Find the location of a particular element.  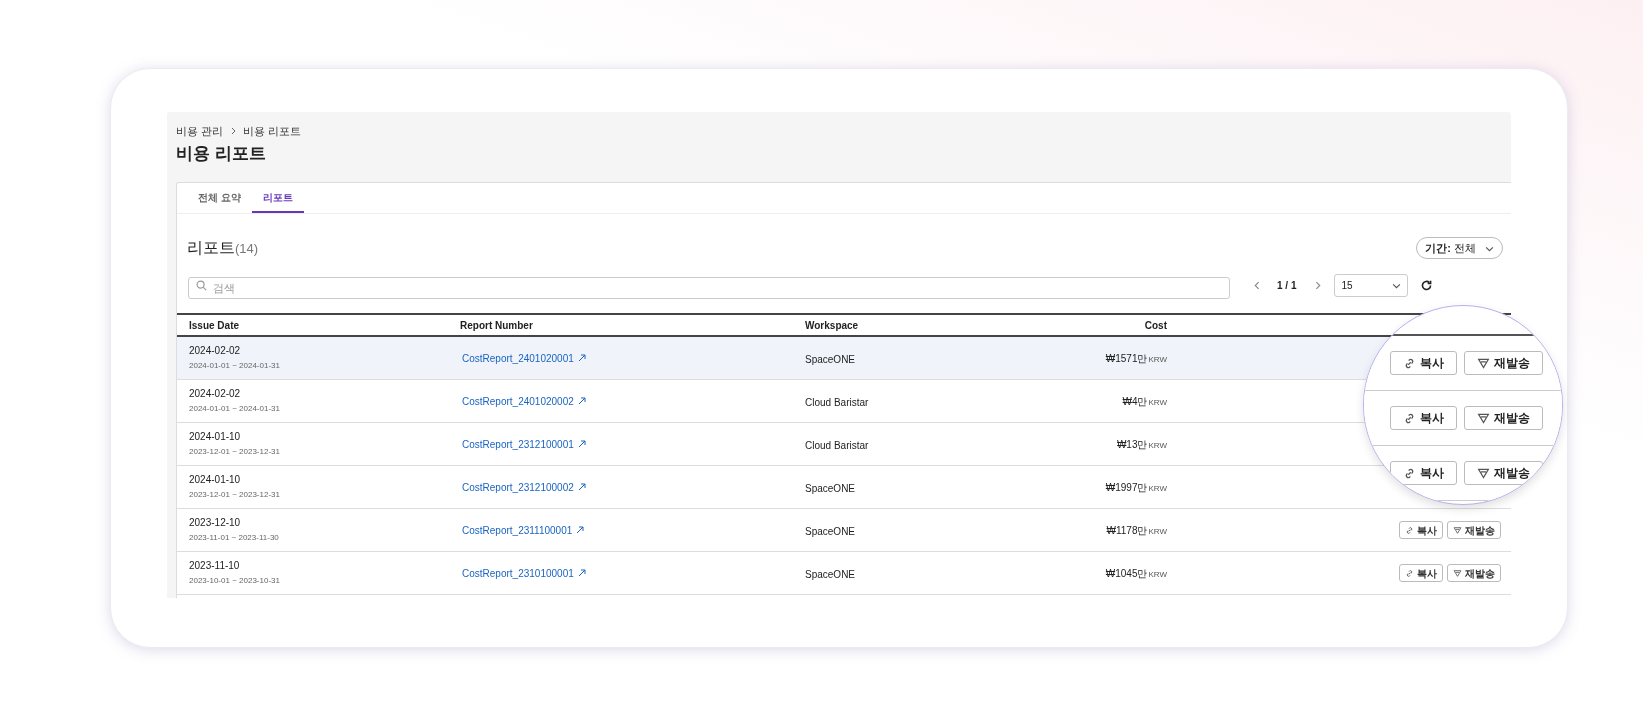

column-header: Report Number is located at coordinates (496, 325).